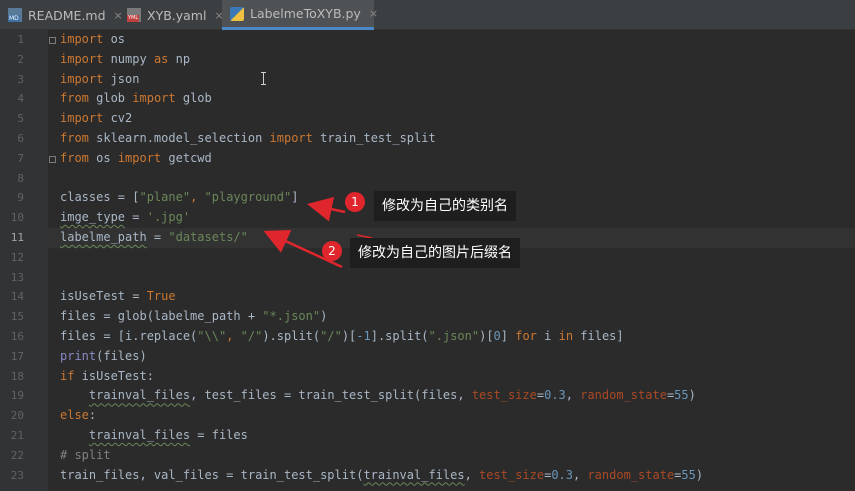 The image size is (855, 491). Describe the element at coordinates (20, 138) in the screenshot. I see `line-number: 6` at that location.